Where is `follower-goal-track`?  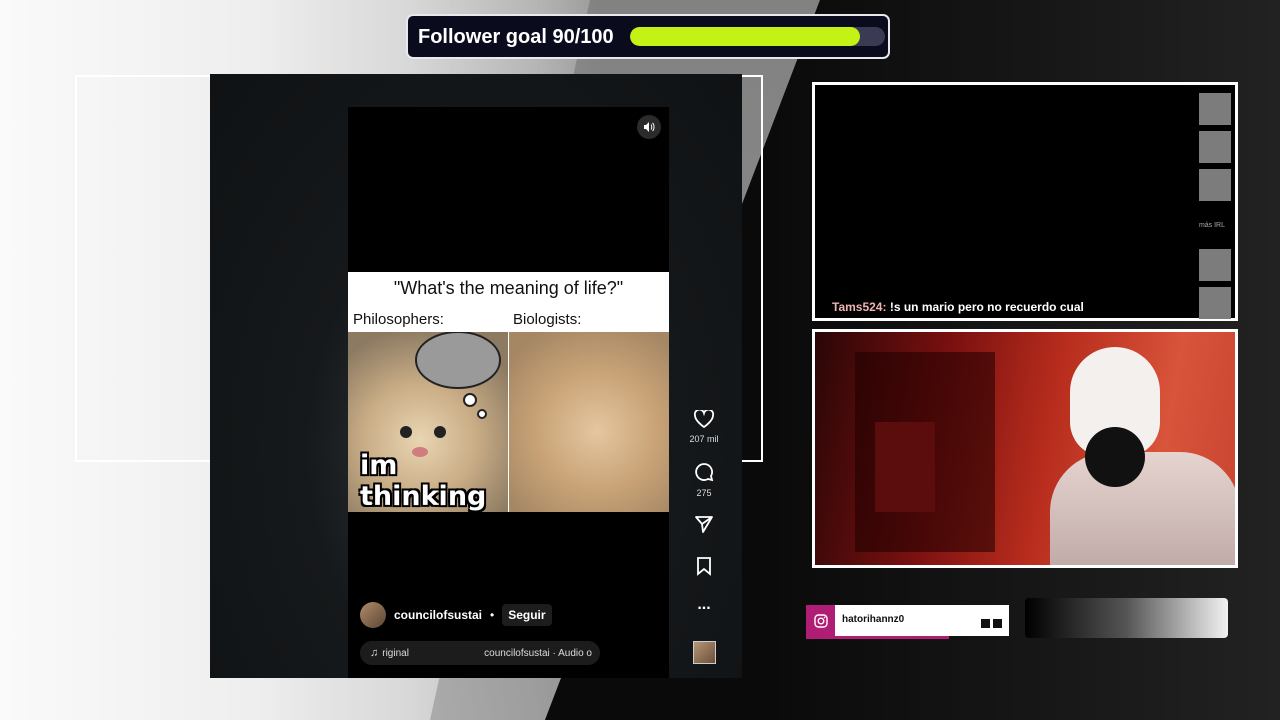 follower-goal-track is located at coordinates (757, 36).